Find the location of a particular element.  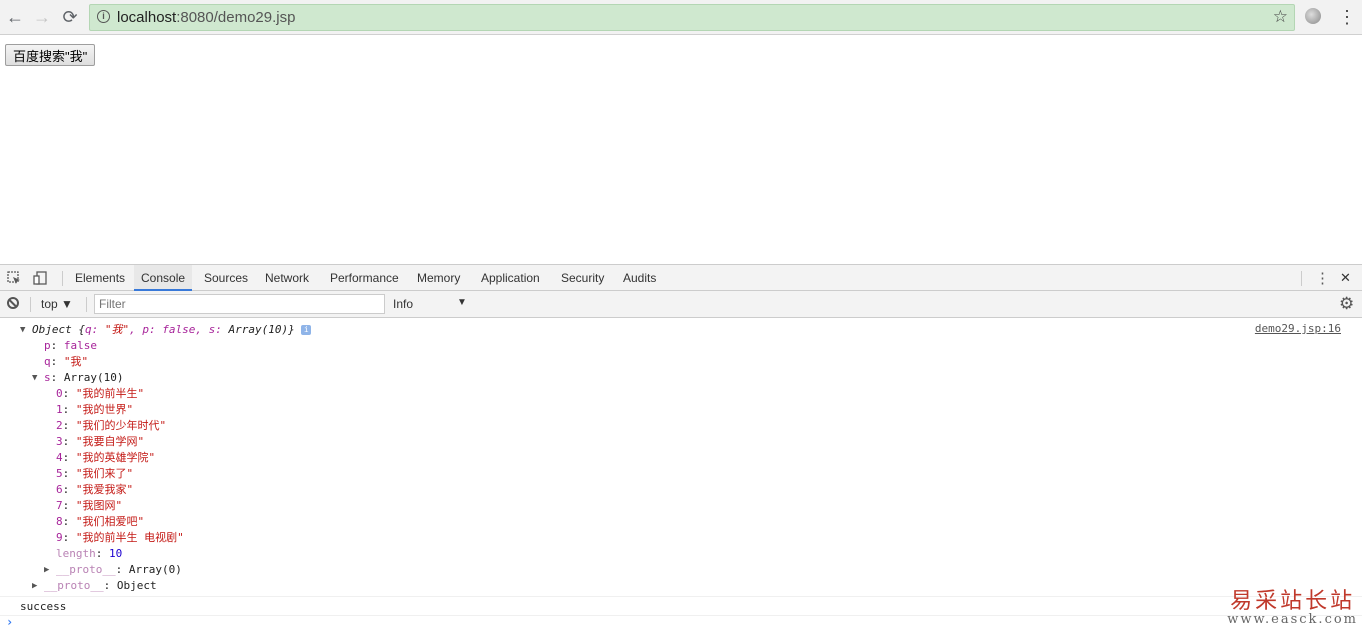

tab-application: Application is located at coordinates (510, 278).